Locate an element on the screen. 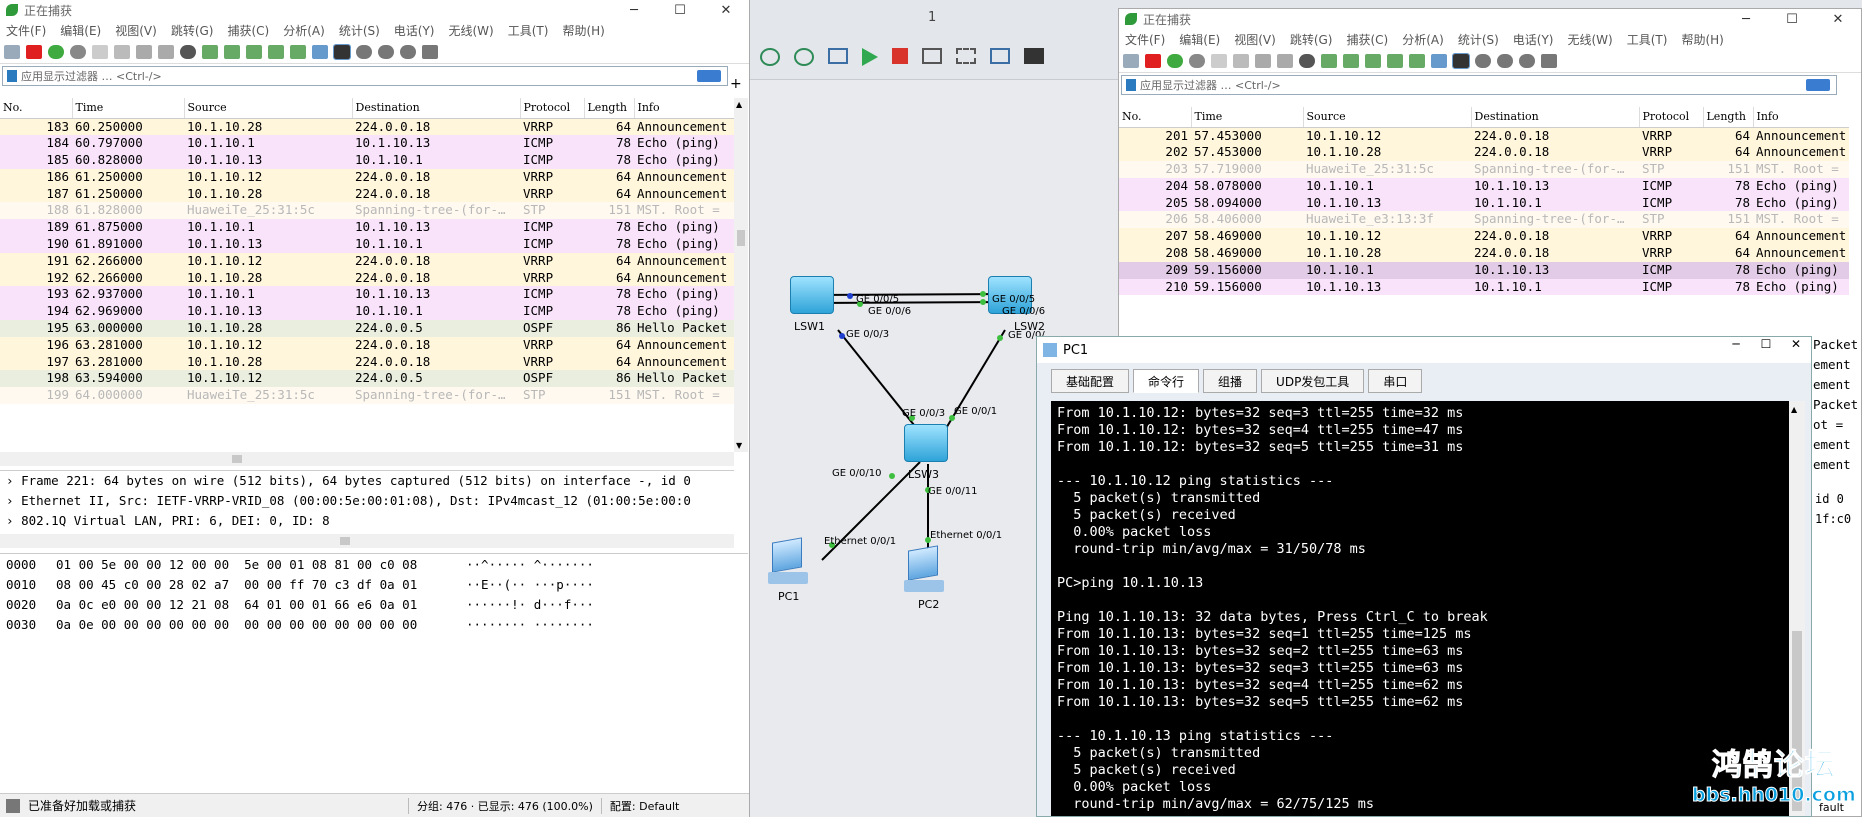 The width and height of the screenshot is (1862, 817). save-icon is located at coordinates (1241, 60).